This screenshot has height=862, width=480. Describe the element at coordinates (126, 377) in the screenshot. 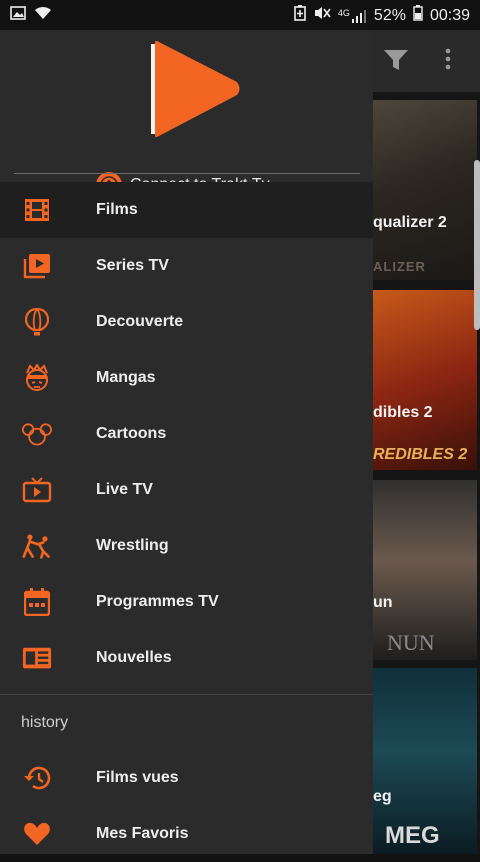

I see `menu-label: Mangas` at that location.